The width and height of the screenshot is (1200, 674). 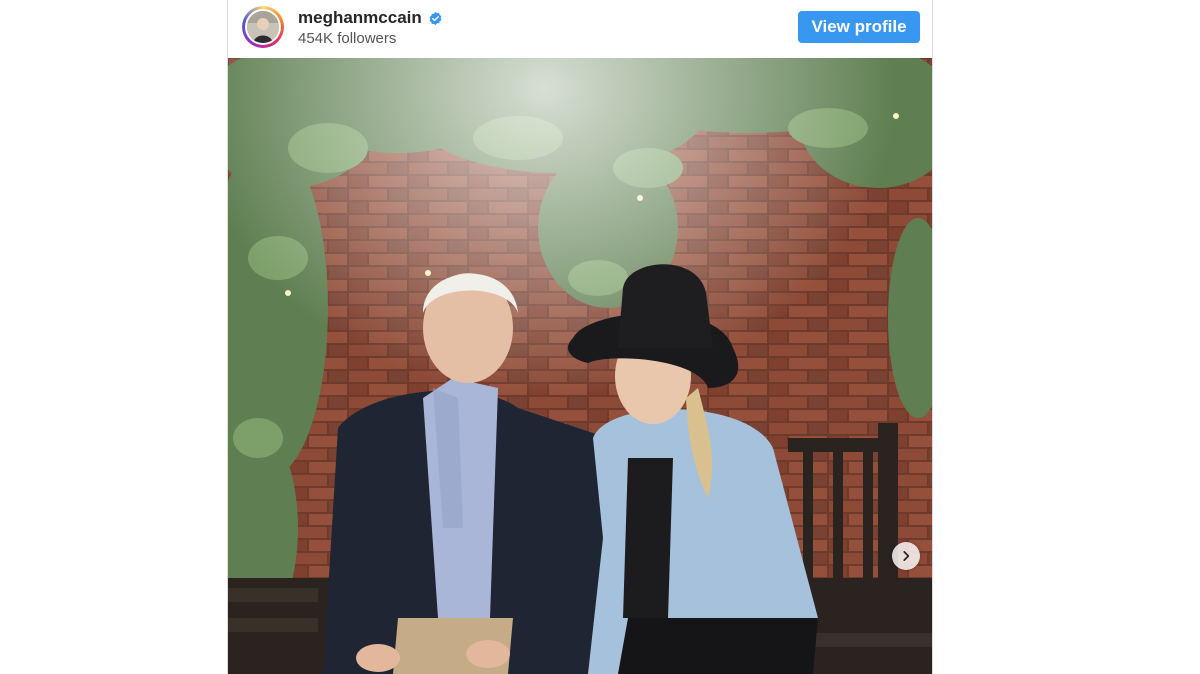 I want to click on avatar-image, so click(x=263, y=27).